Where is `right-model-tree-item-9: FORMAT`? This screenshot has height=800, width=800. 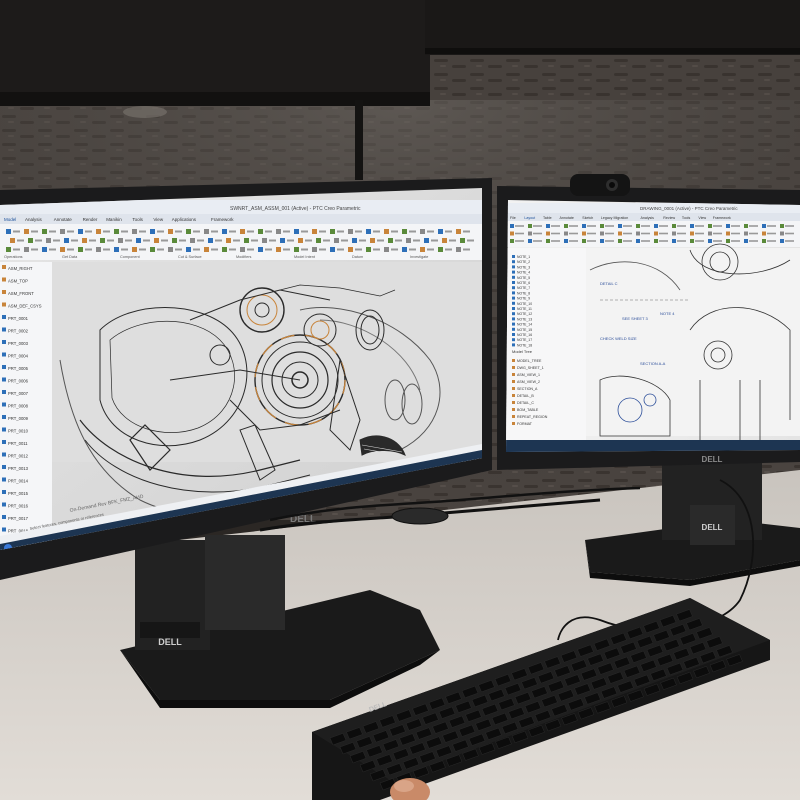
right-model-tree-item-9: FORMAT is located at coordinates (525, 424).